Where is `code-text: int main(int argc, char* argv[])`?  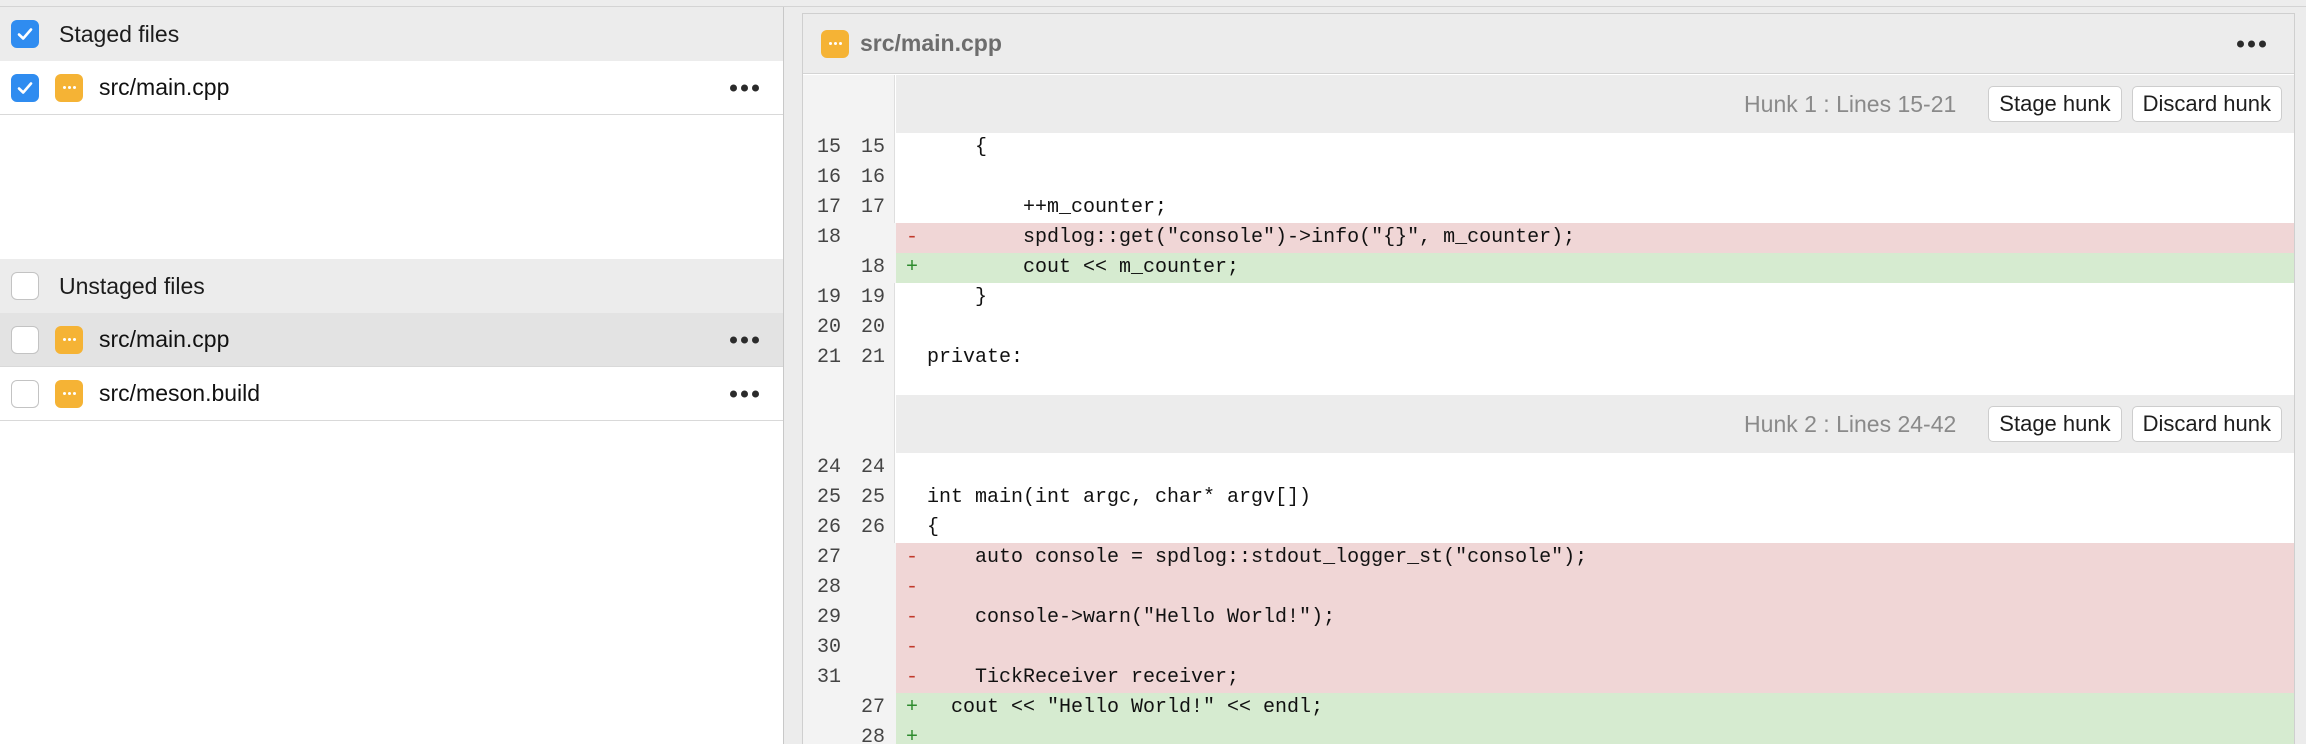 code-text: int main(int argc, char* argv[]) is located at coordinates (1119, 497).